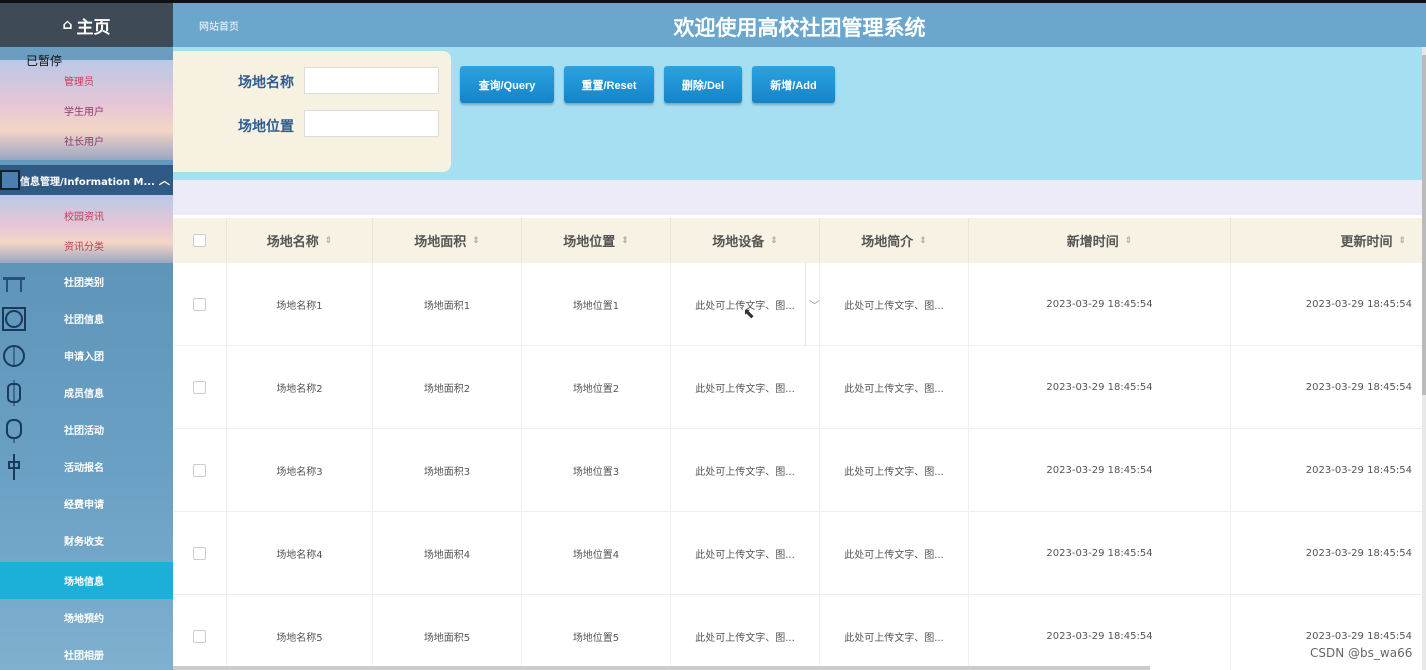  Describe the element at coordinates (14, 284) in the screenshot. I see `gate-icon` at that location.